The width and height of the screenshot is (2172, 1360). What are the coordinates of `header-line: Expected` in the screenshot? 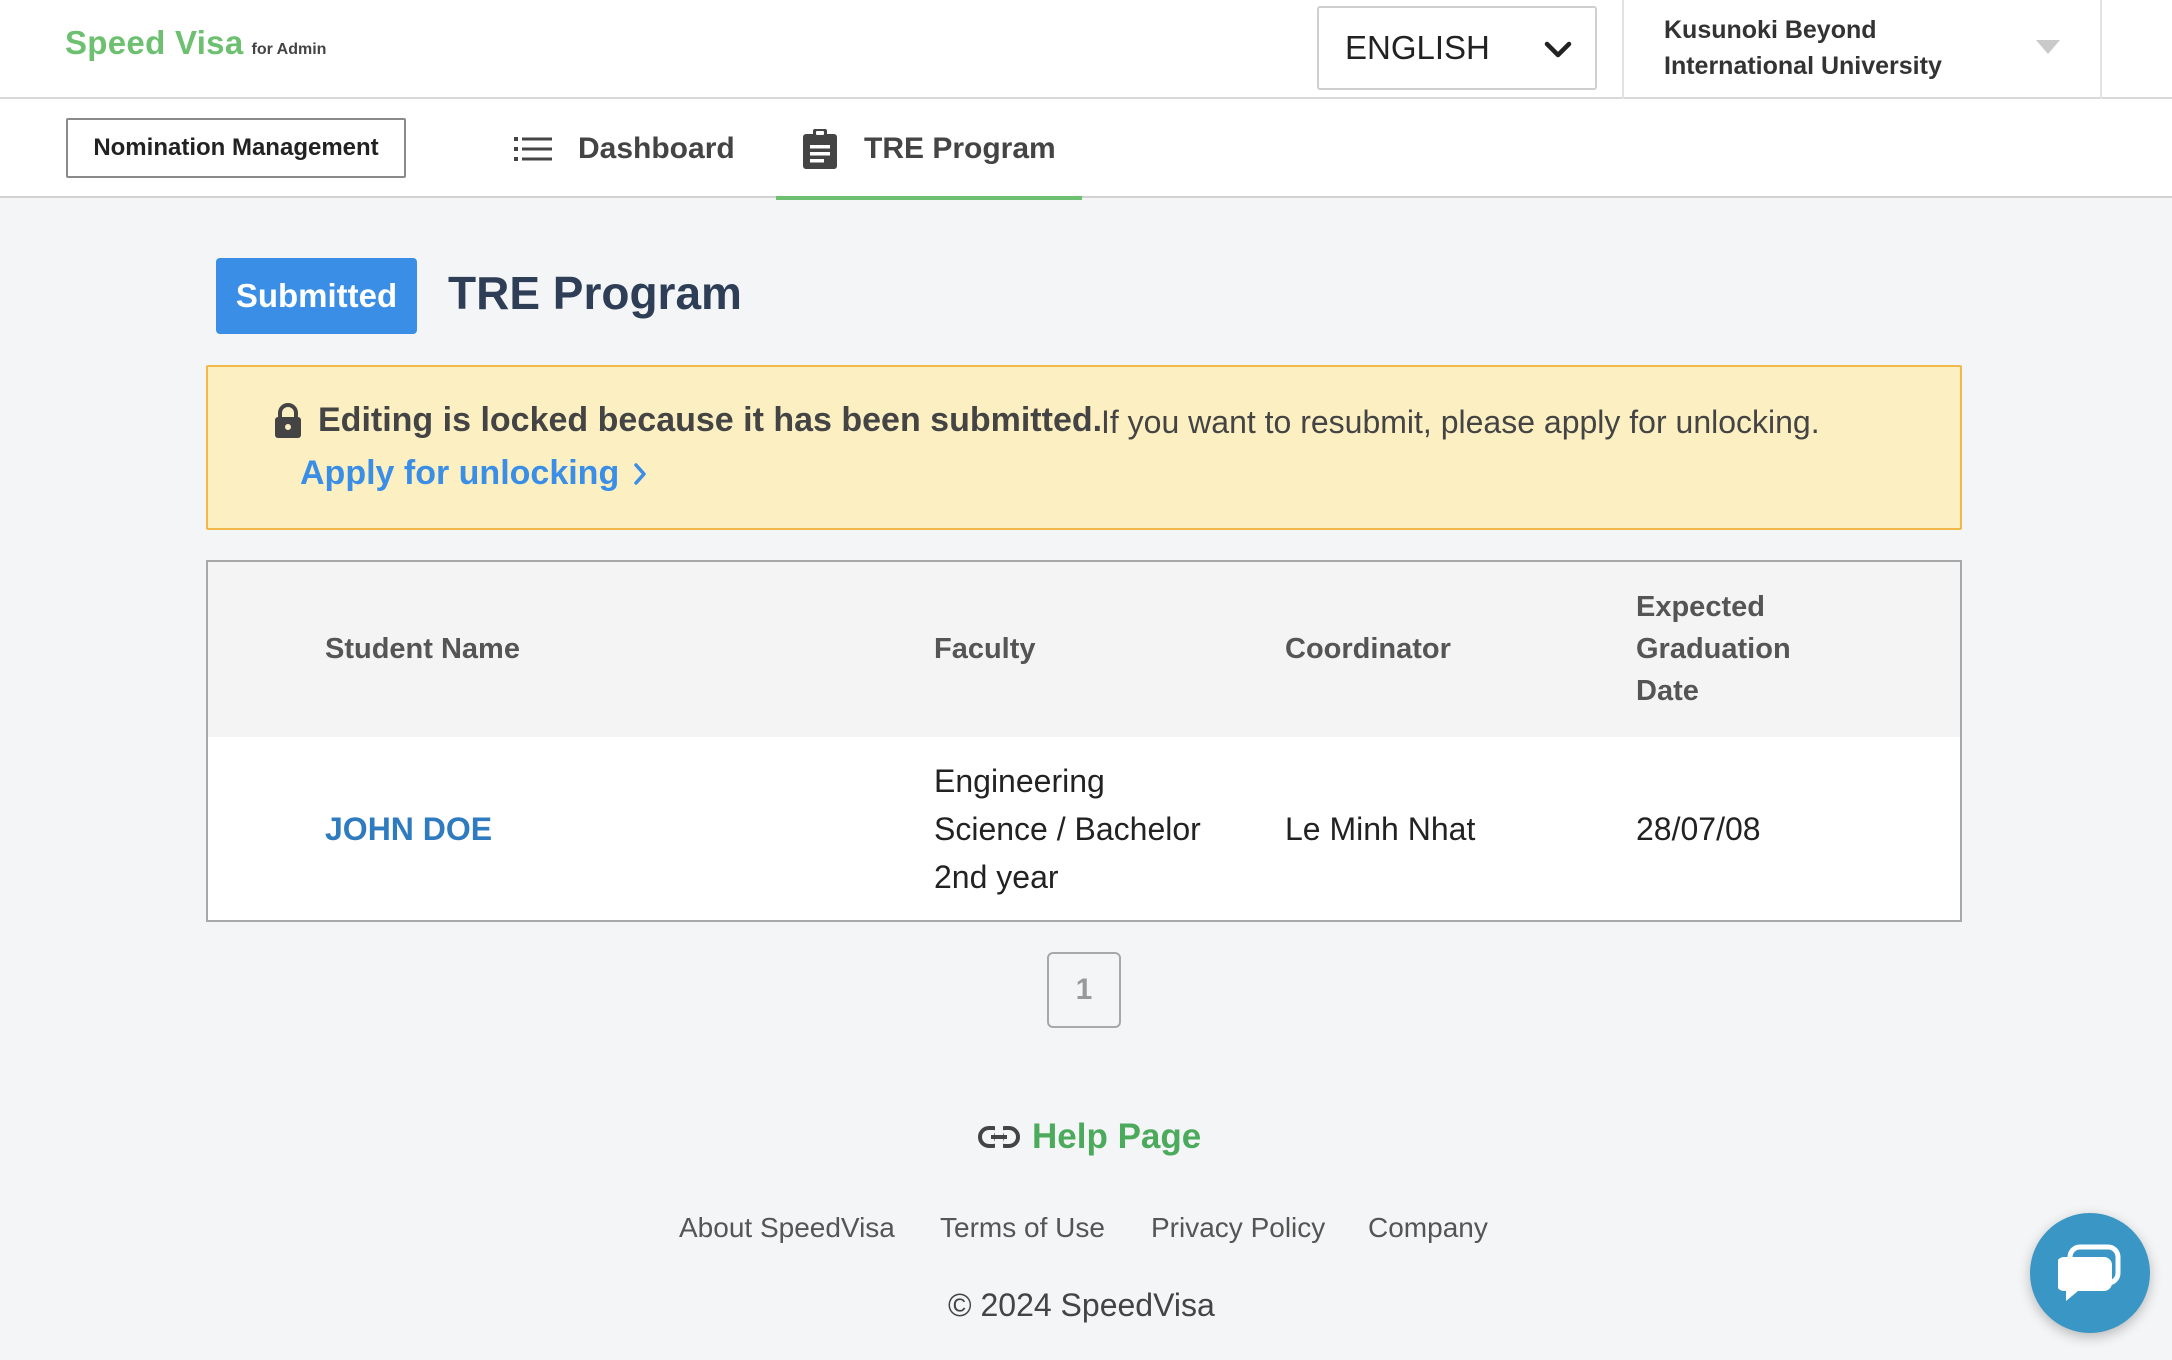 It's located at (1700, 607).